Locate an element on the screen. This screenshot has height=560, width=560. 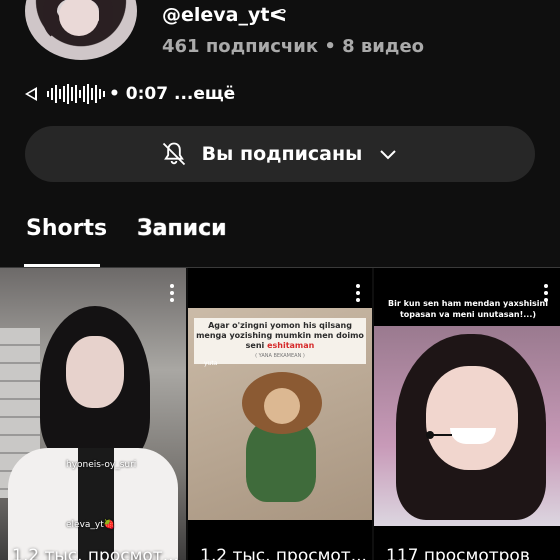
audio-wave-icon is located at coordinates (76, 94).